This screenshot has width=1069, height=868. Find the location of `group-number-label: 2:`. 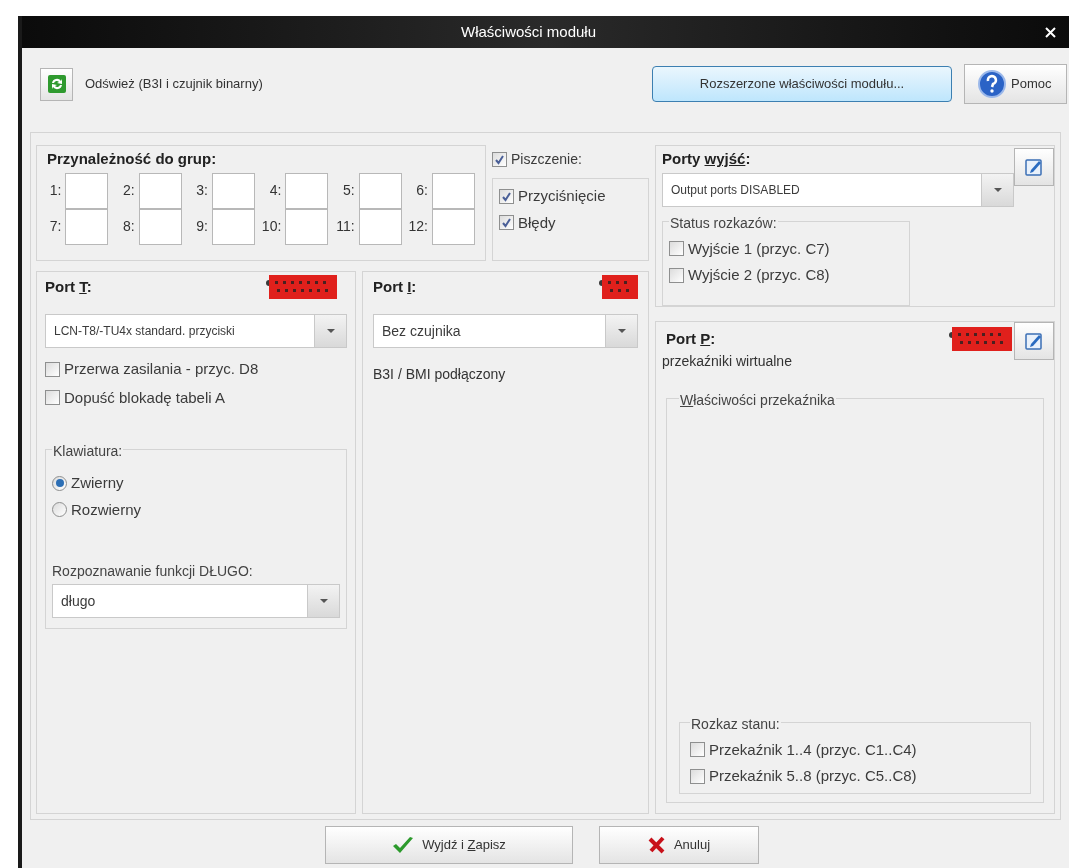

group-number-label: 2: is located at coordinates (128, 190).